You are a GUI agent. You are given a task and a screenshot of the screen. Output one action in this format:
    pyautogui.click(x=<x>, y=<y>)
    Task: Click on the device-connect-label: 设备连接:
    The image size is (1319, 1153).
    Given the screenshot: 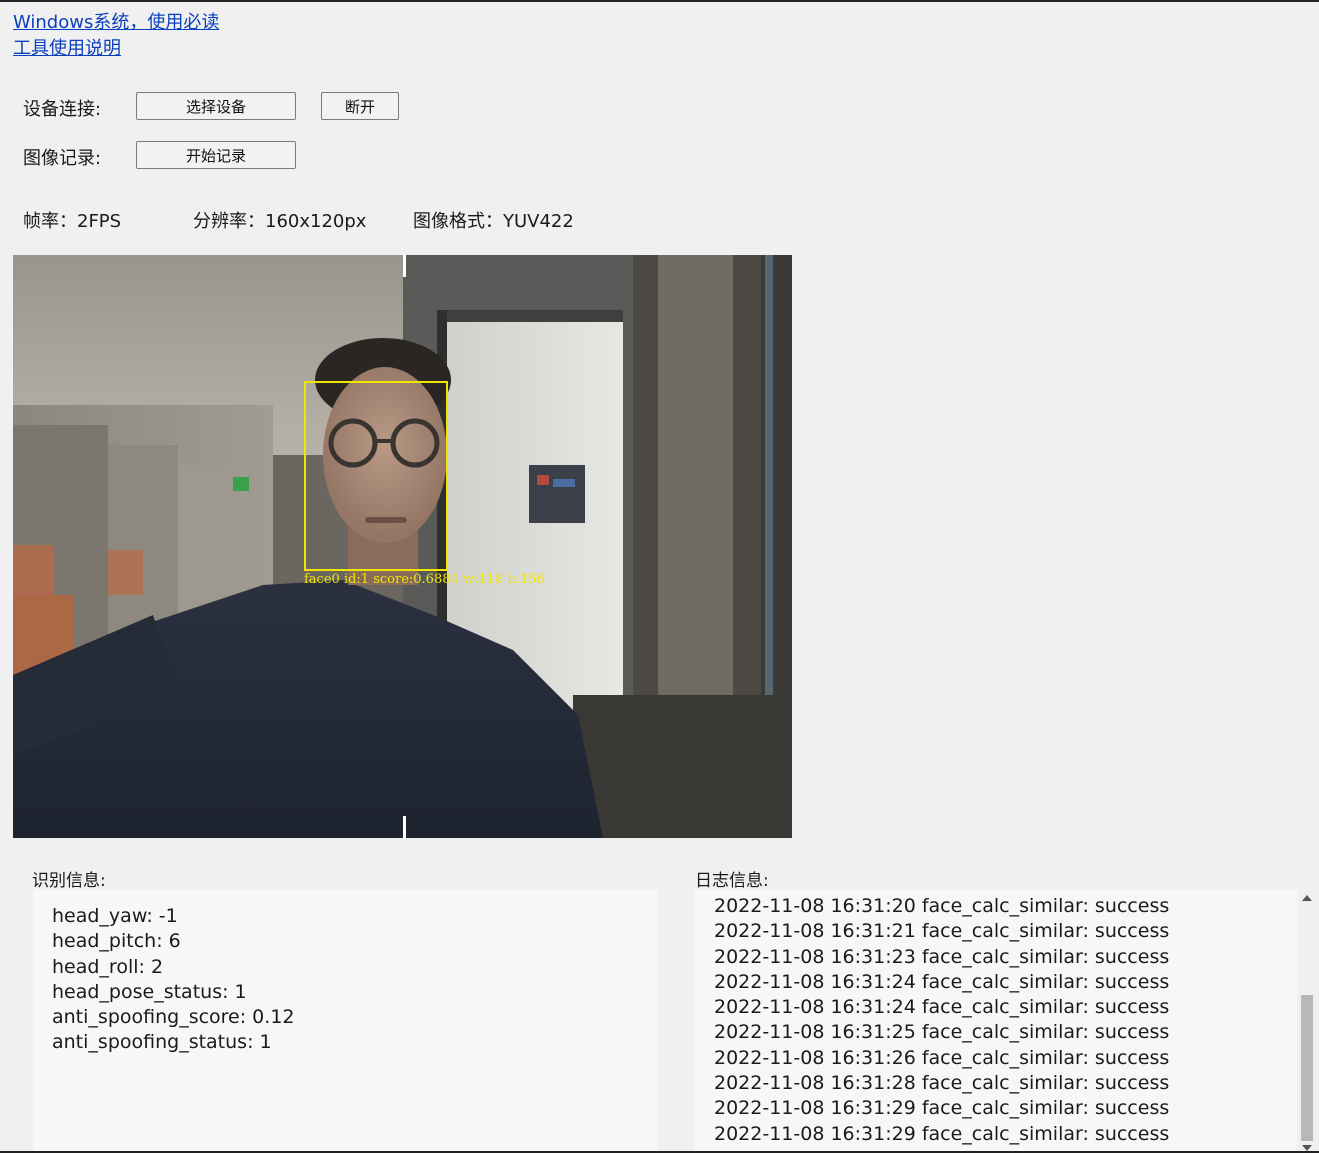 What is the action you would take?
    pyautogui.click(x=62, y=109)
    